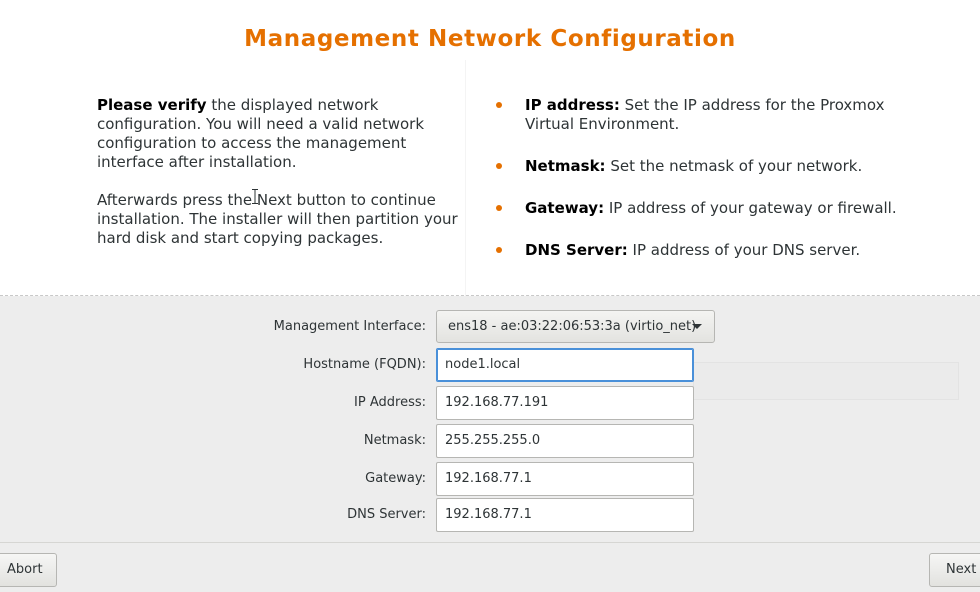  What do you see at coordinates (826, 381) in the screenshot?
I see `background-dialog-ghost` at bounding box center [826, 381].